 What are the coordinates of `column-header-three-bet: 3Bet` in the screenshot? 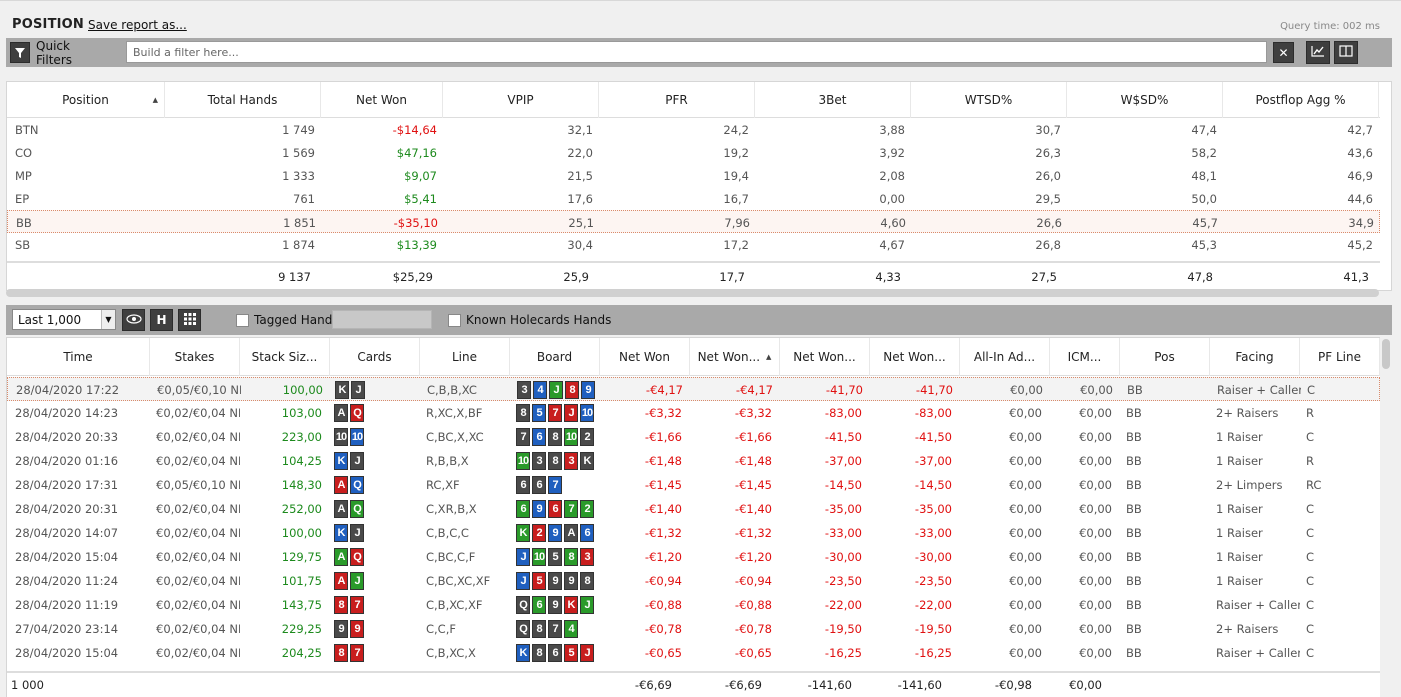 It's located at (833, 100).